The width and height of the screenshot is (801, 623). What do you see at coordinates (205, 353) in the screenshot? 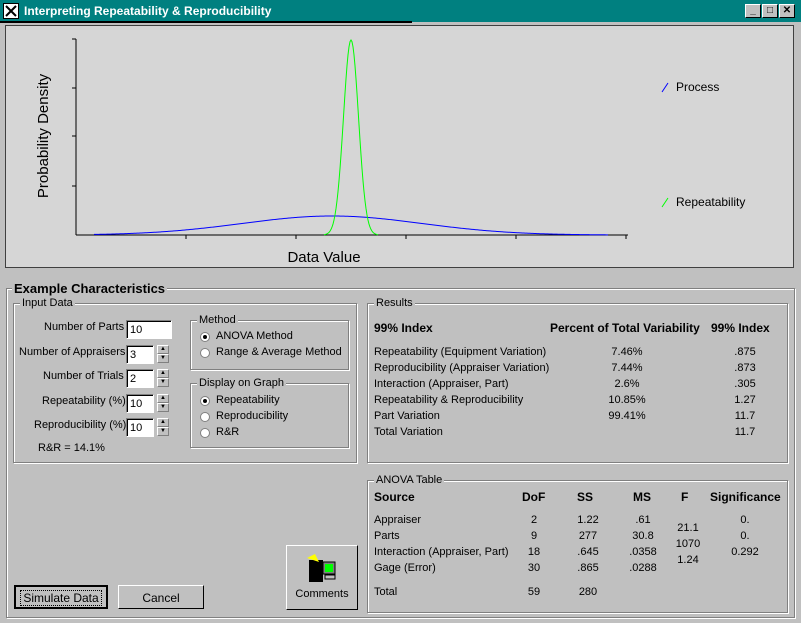
I see `range-average-radio` at bounding box center [205, 353].